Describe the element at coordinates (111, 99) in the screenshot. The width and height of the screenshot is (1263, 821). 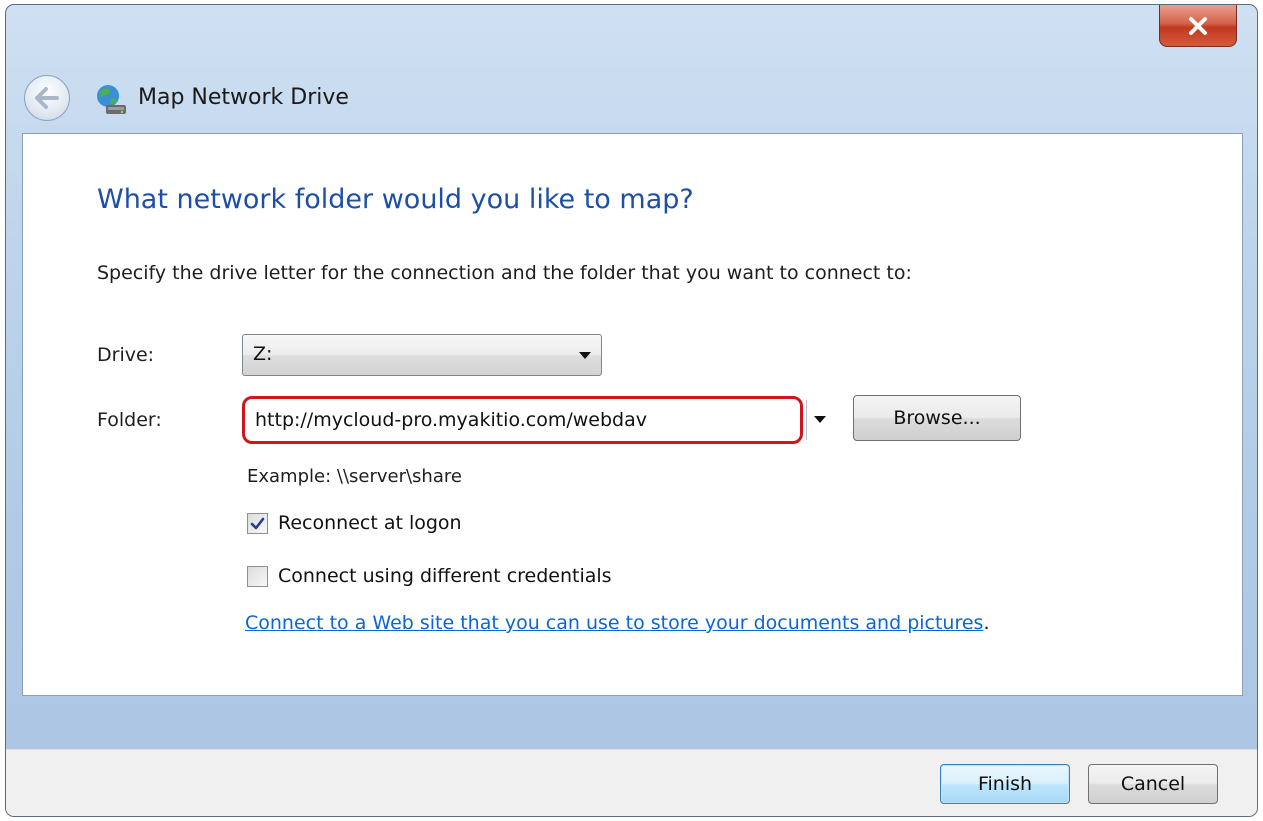
I see `network-drive-icon` at that location.